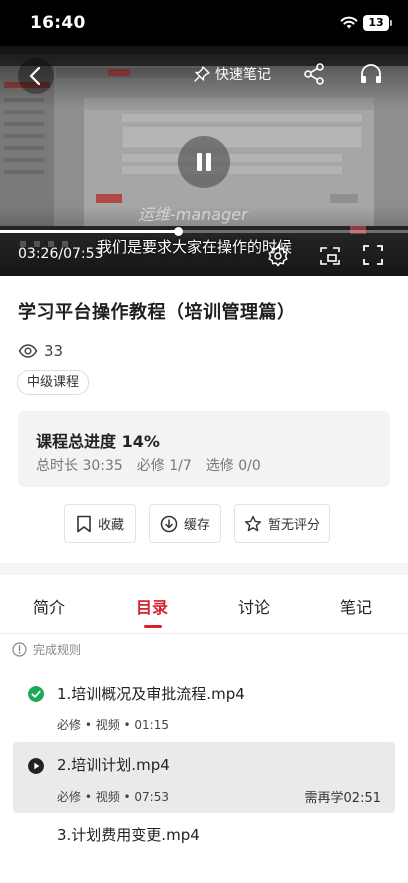  What do you see at coordinates (342, 798) in the screenshot?
I see `lesson-remaining: 需再学02:51` at bounding box center [342, 798].